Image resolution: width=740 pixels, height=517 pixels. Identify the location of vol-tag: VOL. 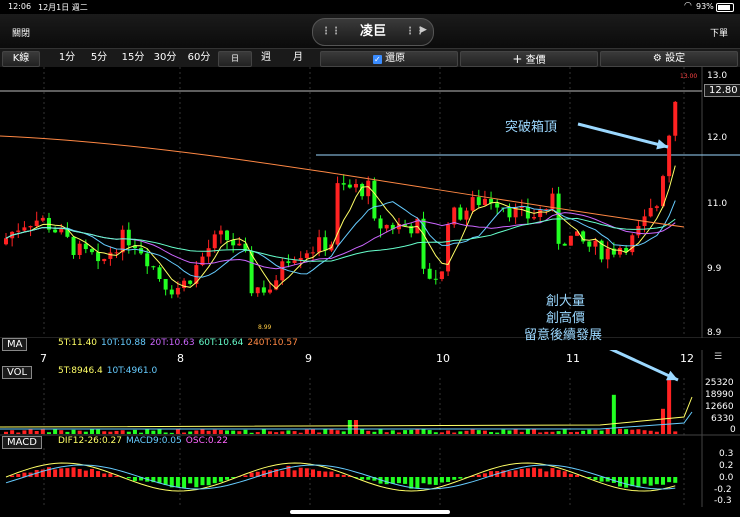
(17, 372).